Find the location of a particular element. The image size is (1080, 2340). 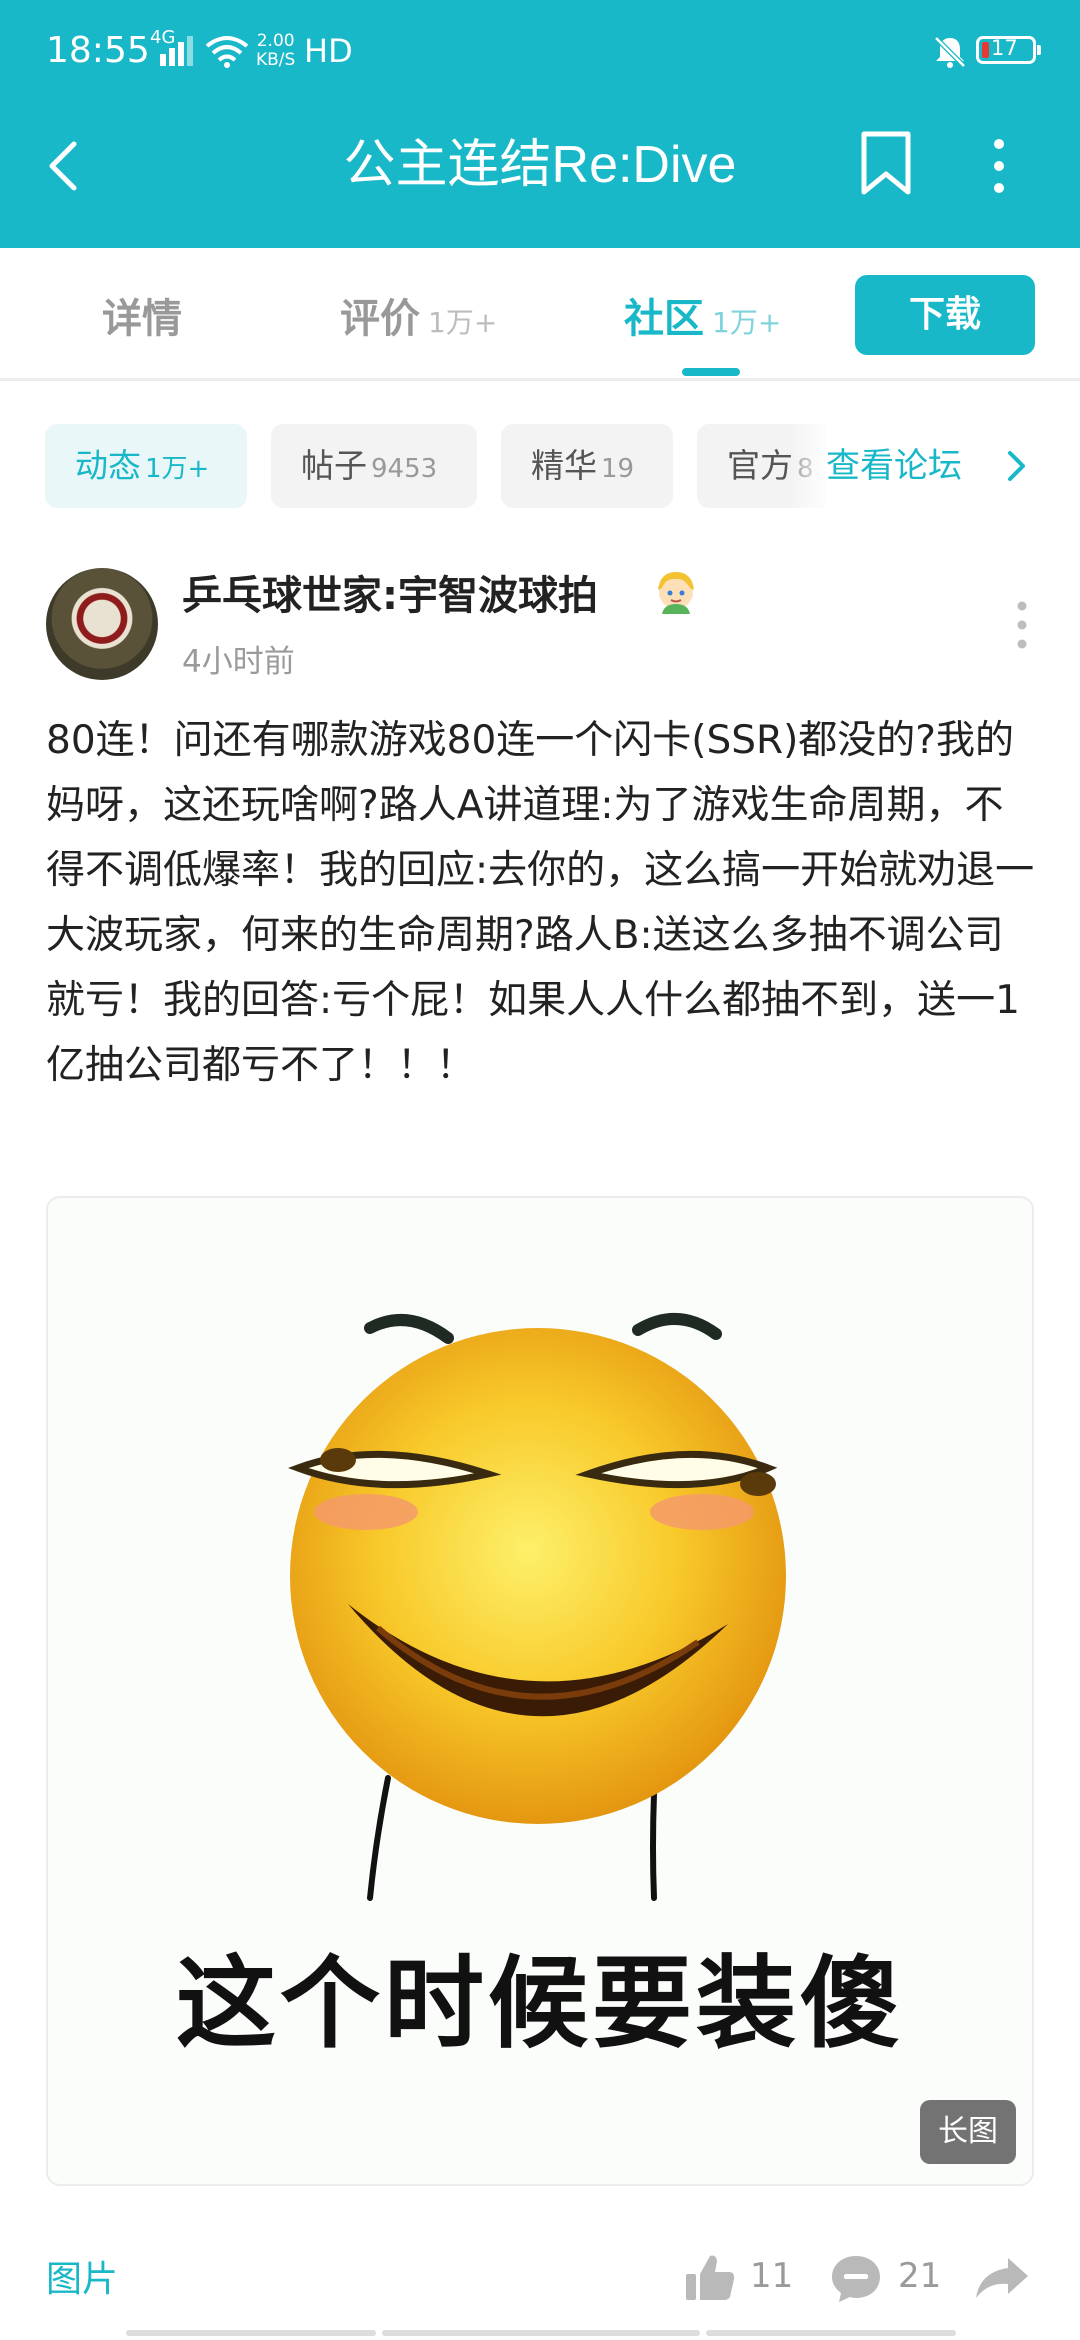

like-count: 11 is located at coordinates (772, 2276).